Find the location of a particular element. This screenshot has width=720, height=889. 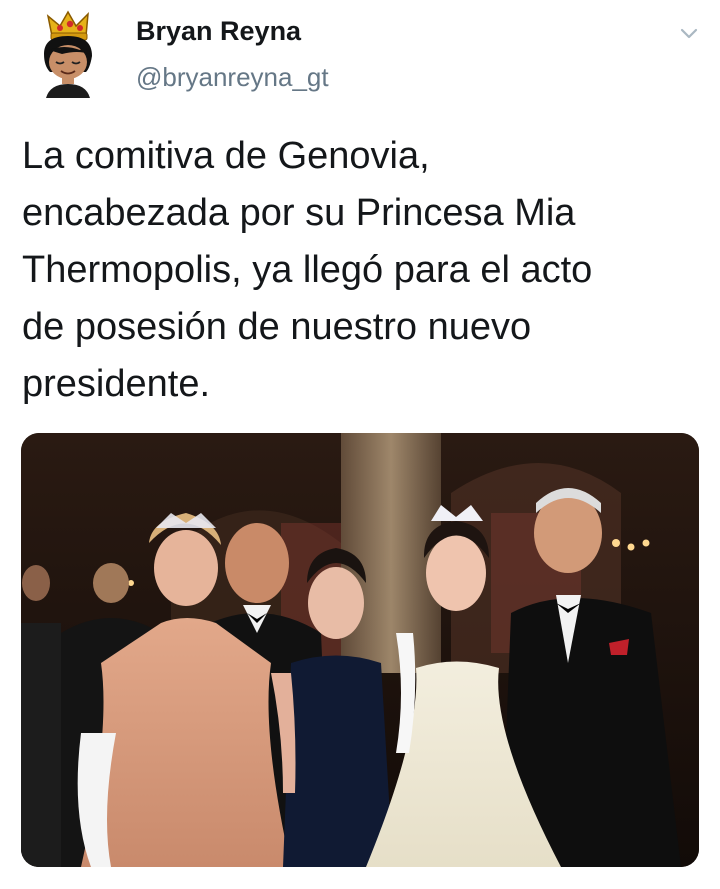

avatar is located at coordinates (74, 54).